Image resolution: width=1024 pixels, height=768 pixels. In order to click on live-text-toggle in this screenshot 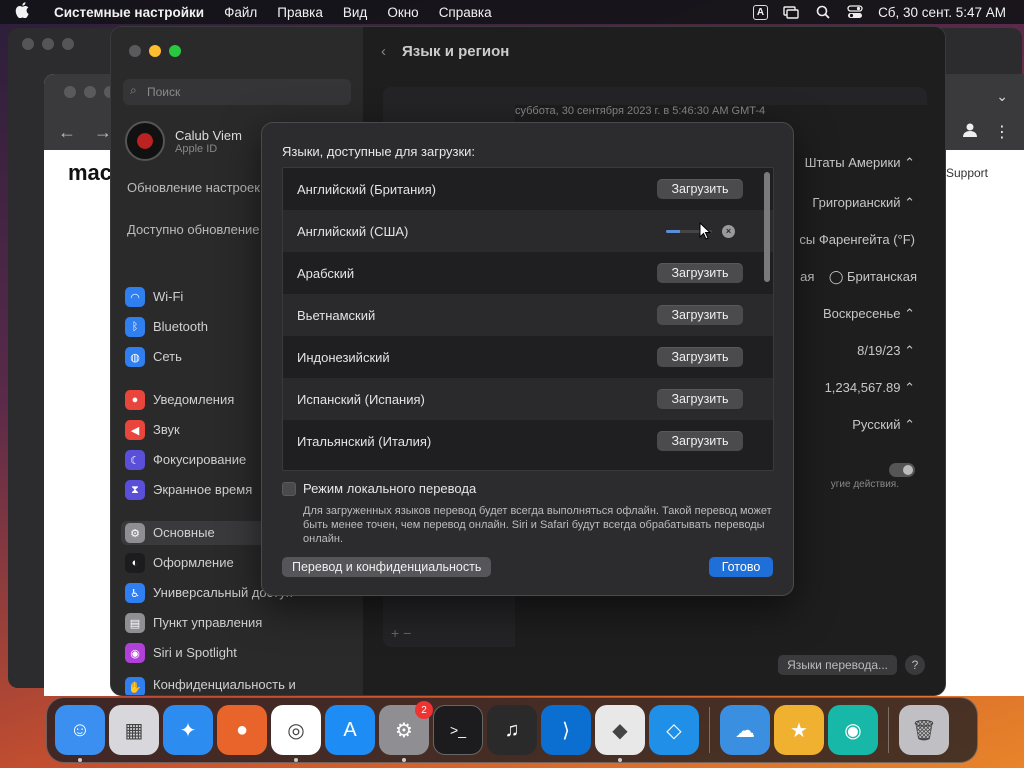, I will do `click(902, 470)`.